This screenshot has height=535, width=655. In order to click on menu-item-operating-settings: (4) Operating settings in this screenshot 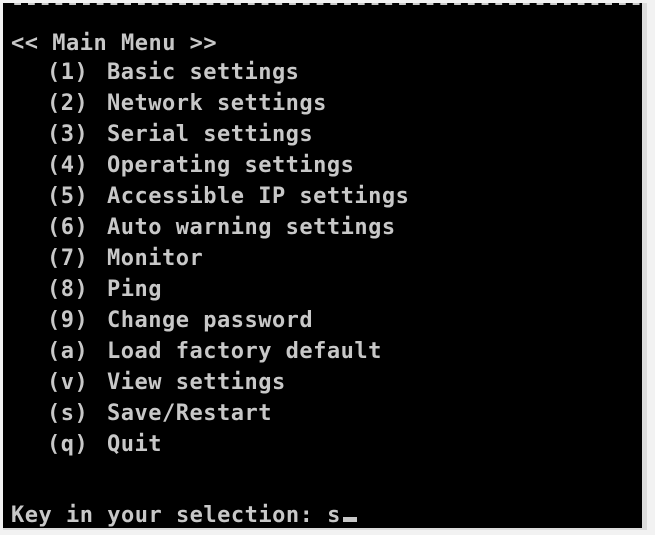, I will do `click(228, 168)`.